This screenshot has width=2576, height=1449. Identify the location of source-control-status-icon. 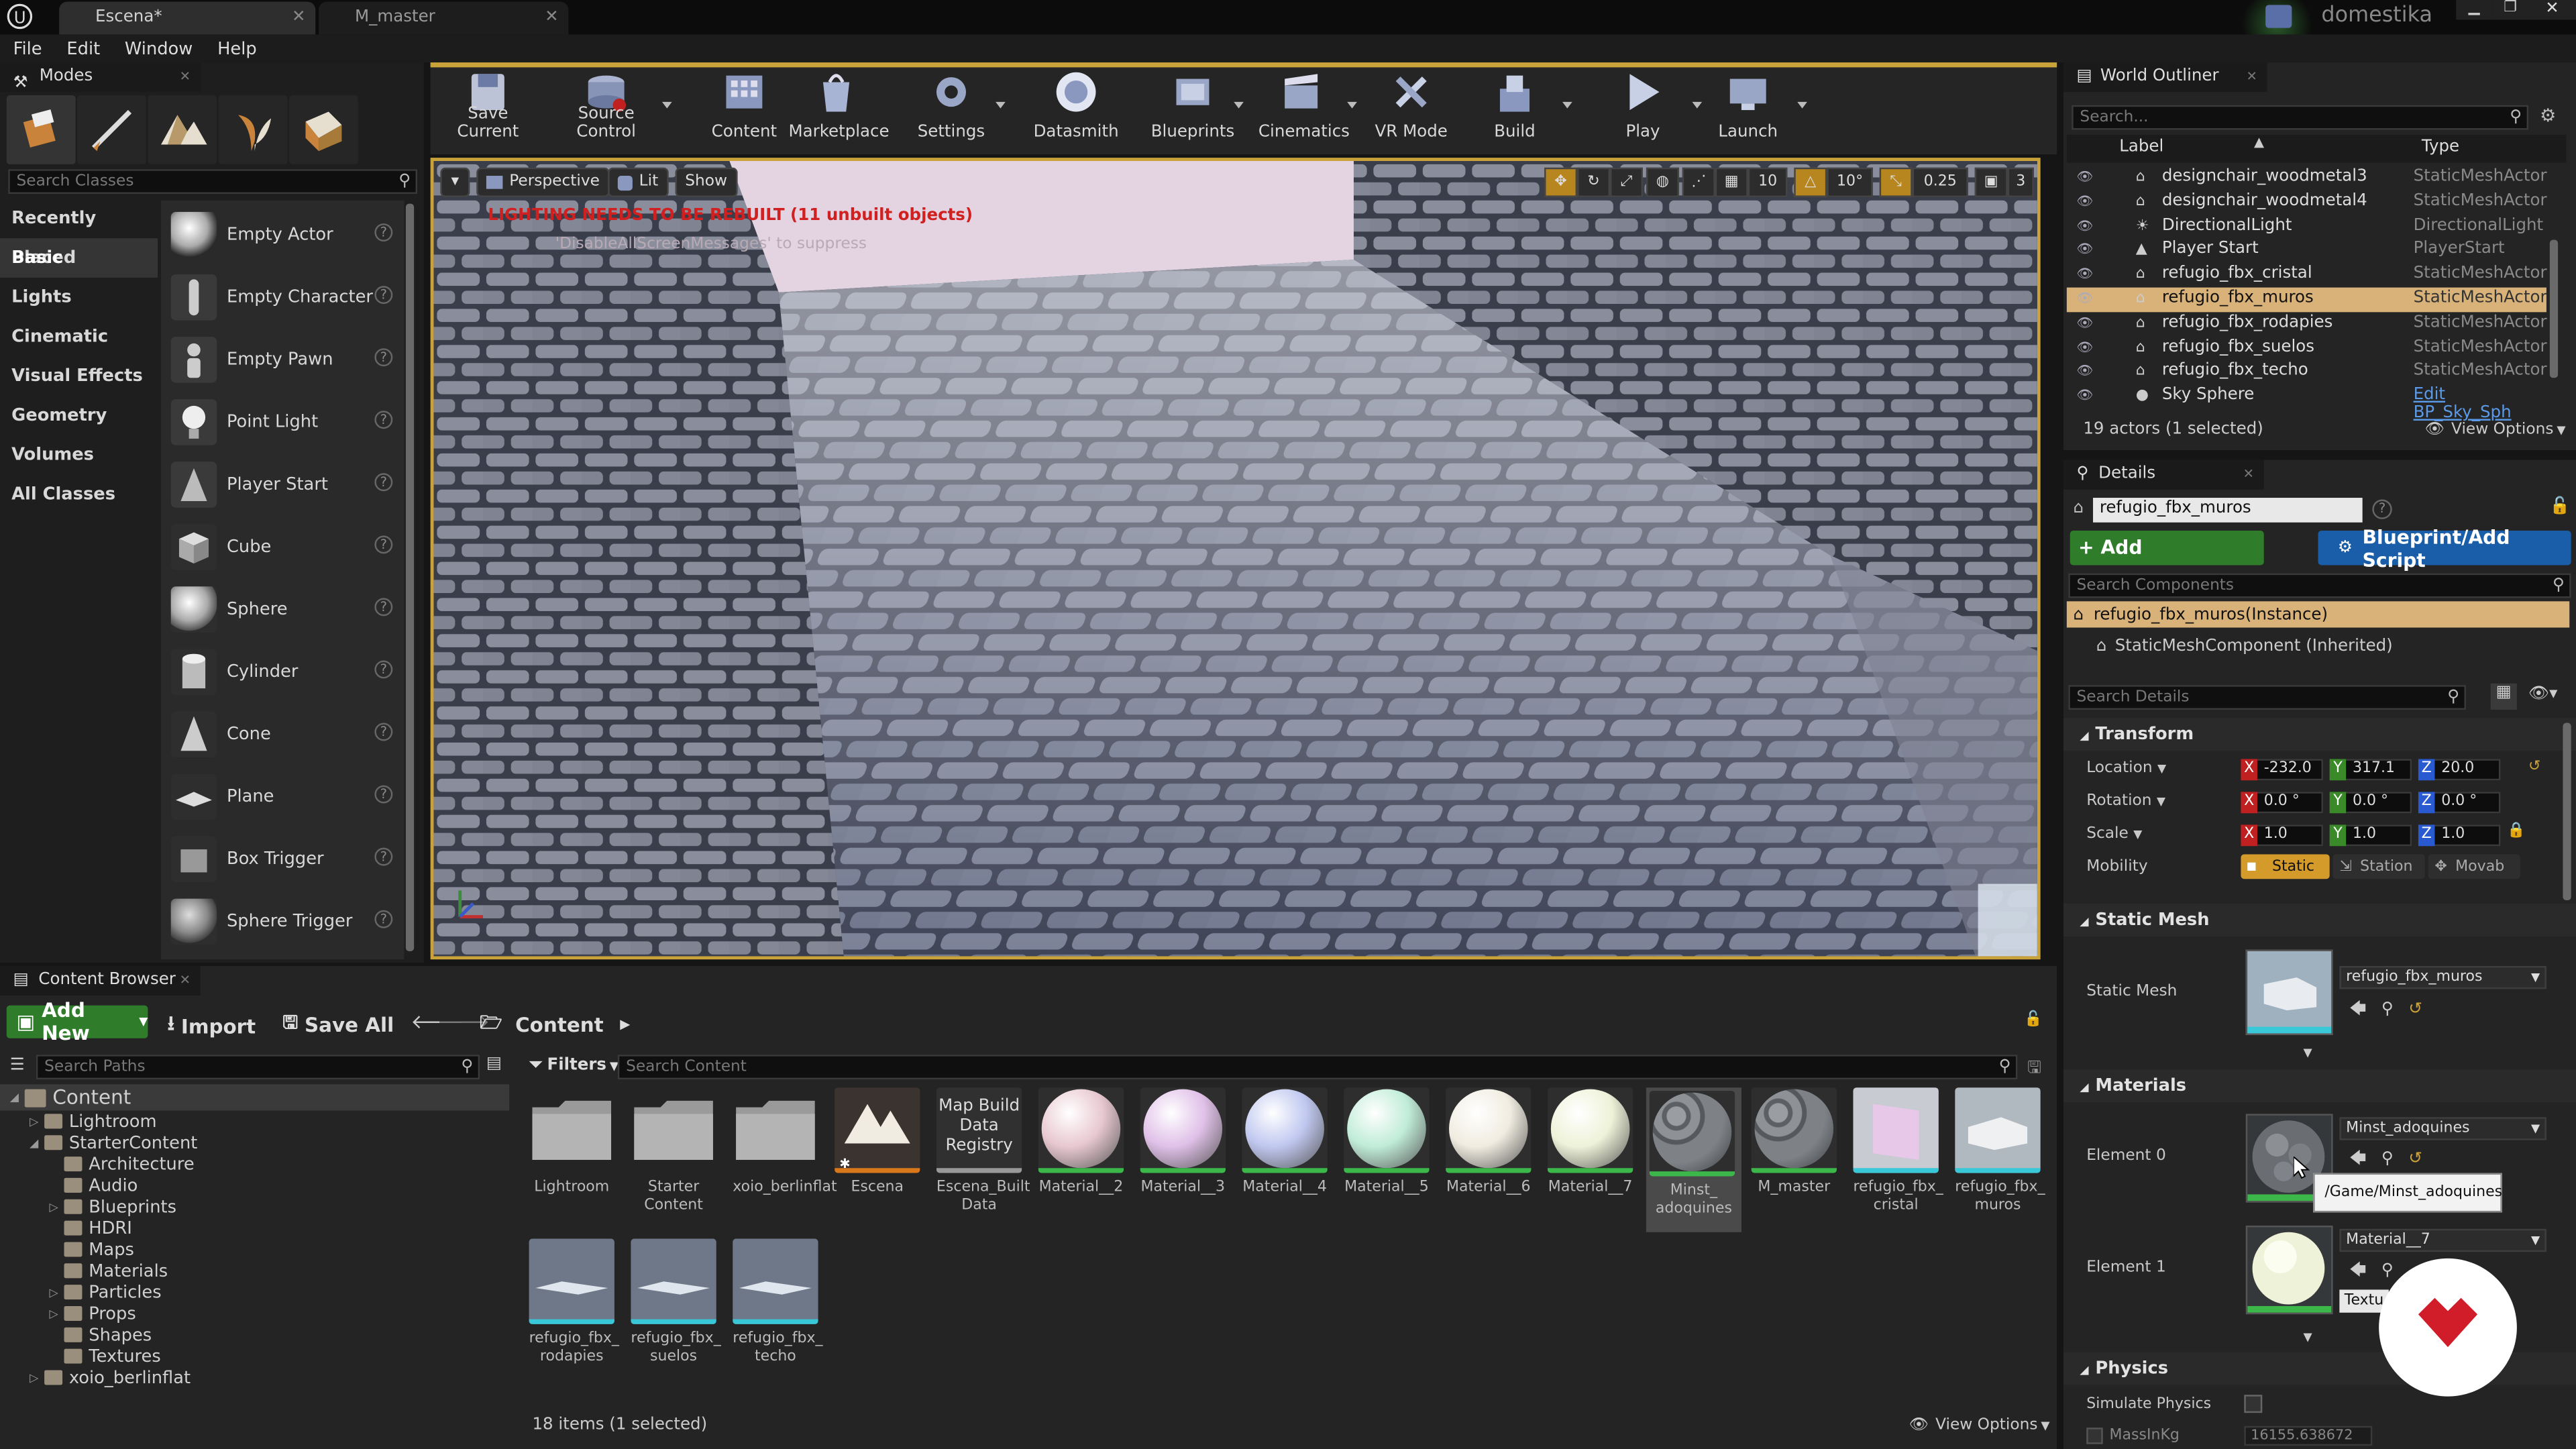
(2278, 16).